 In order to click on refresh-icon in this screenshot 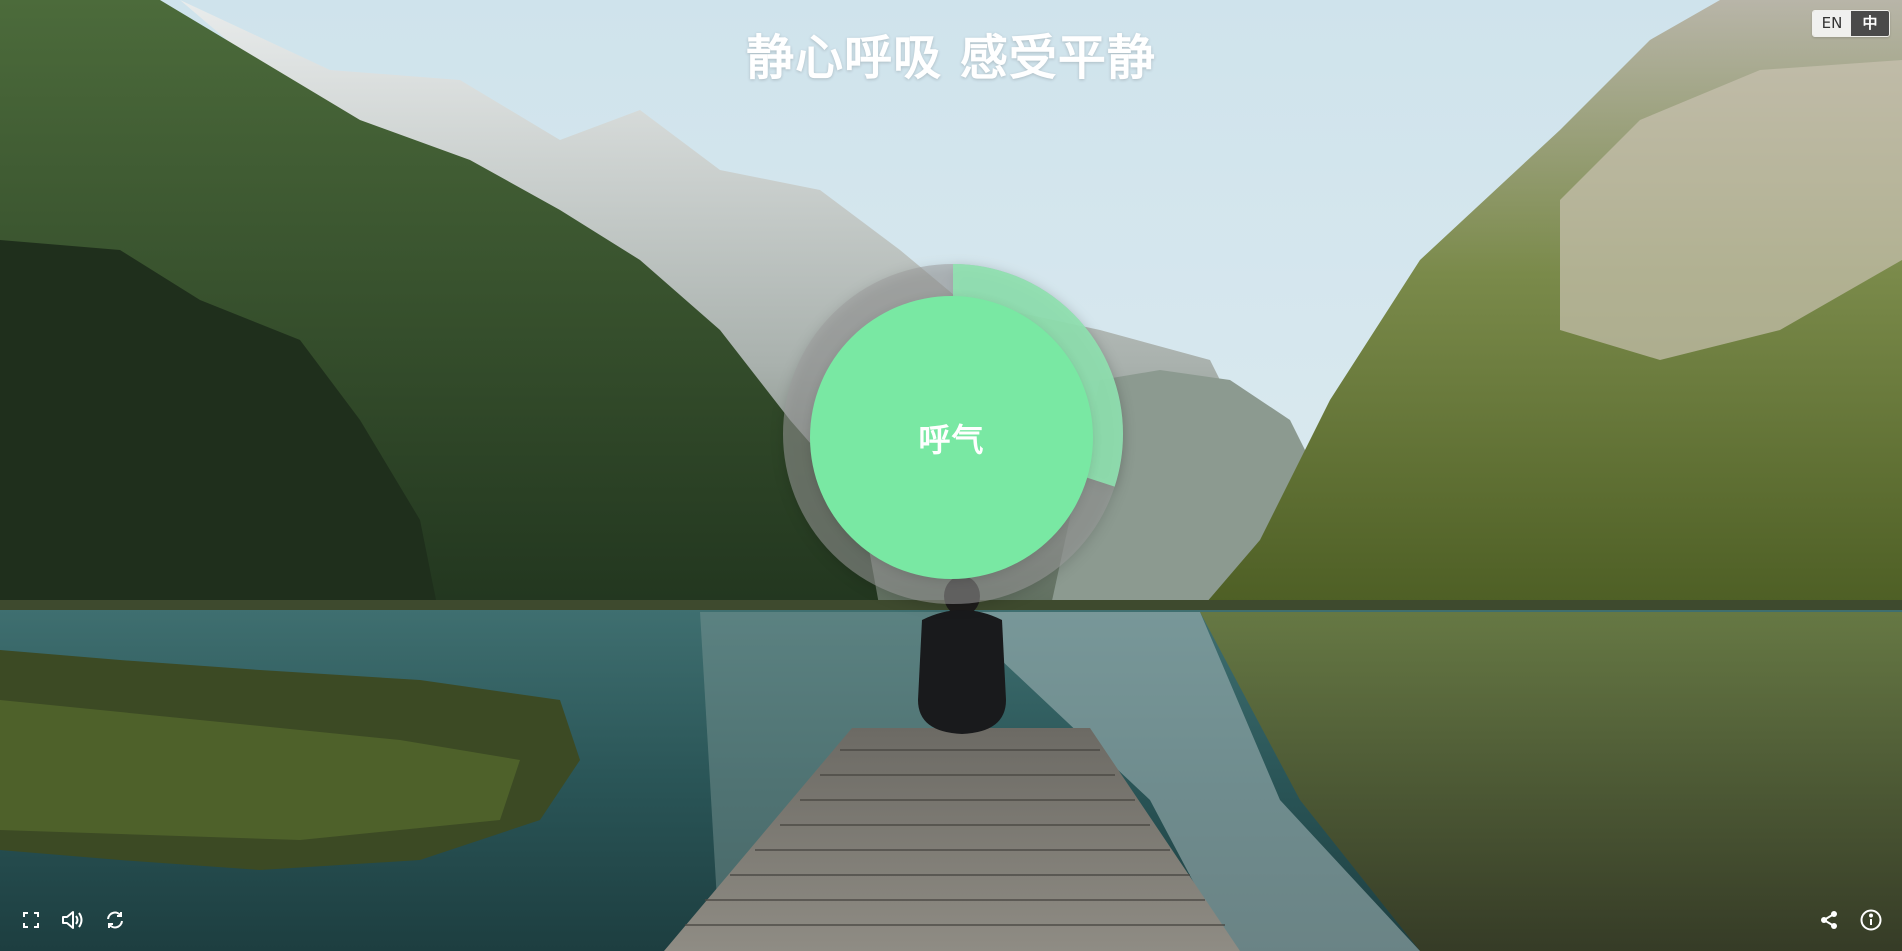, I will do `click(115, 920)`.